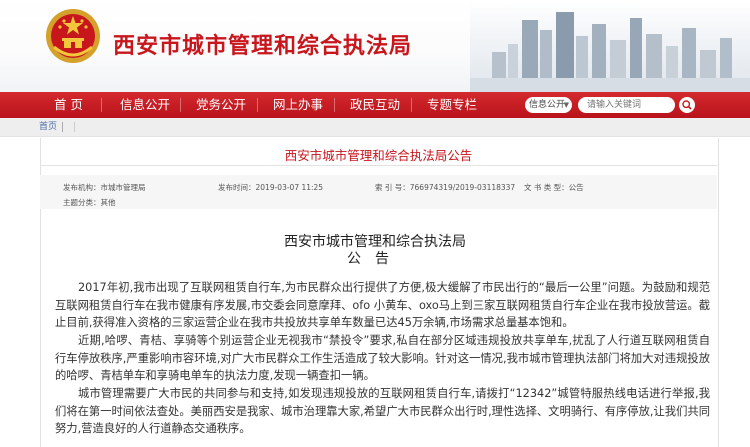  I want to click on site-title: 西安市城市管理和综合执法局, so click(263, 46).